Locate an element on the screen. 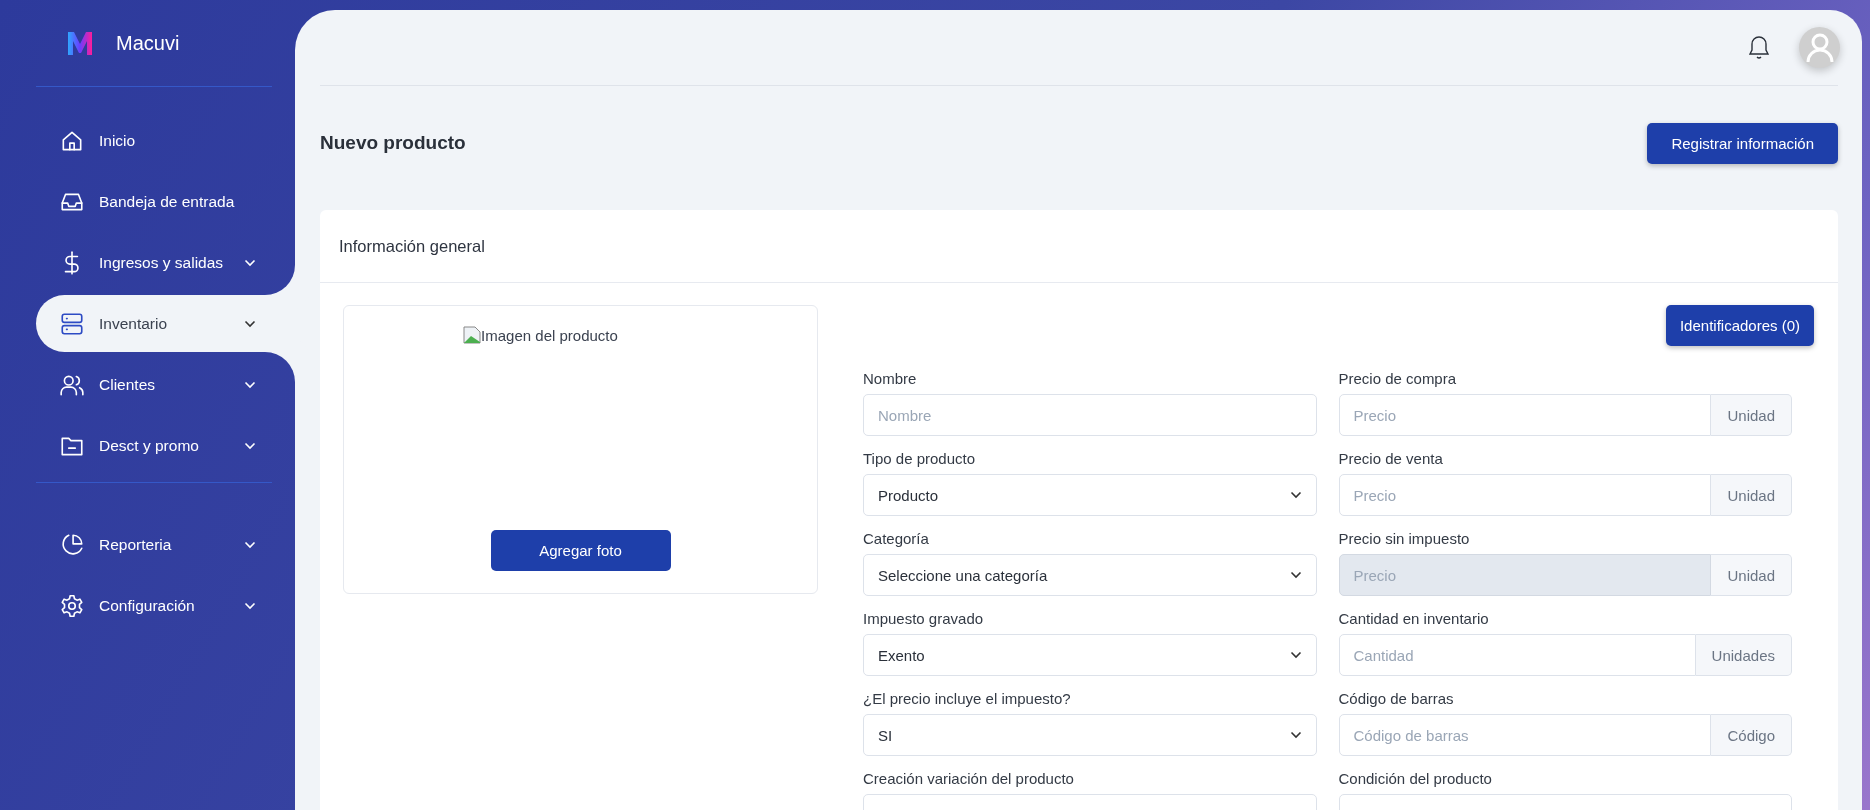 Image resolution: width=1870 pixels, height=810 pixels. bell-icon is located at coordinates (1759, 47).